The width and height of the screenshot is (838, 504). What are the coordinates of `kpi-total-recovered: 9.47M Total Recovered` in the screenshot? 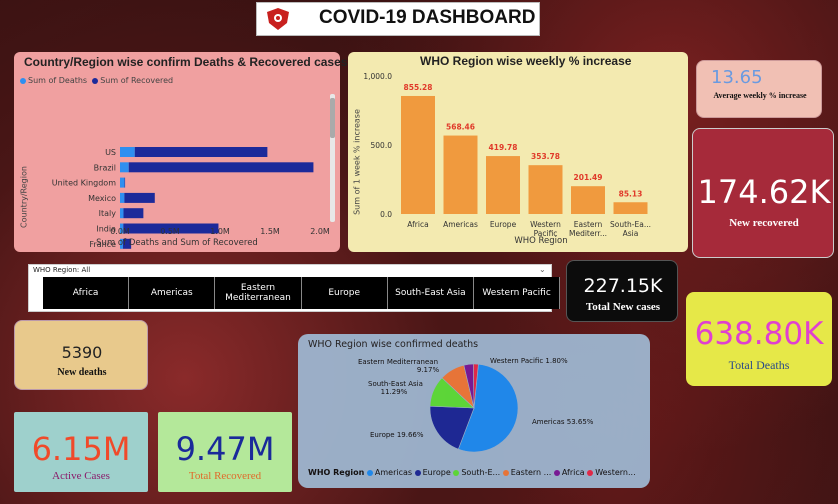 It's located at (225, 452).